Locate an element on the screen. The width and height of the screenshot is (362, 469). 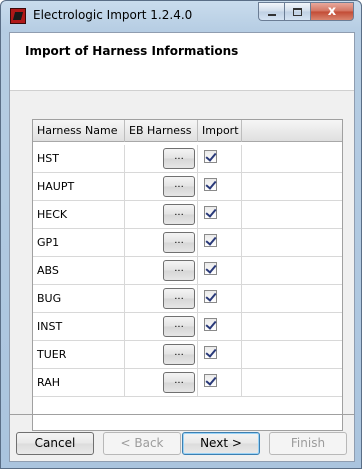
window-title: Electrologic Import 1.2.4.0 is located at coordinates (113, 15).